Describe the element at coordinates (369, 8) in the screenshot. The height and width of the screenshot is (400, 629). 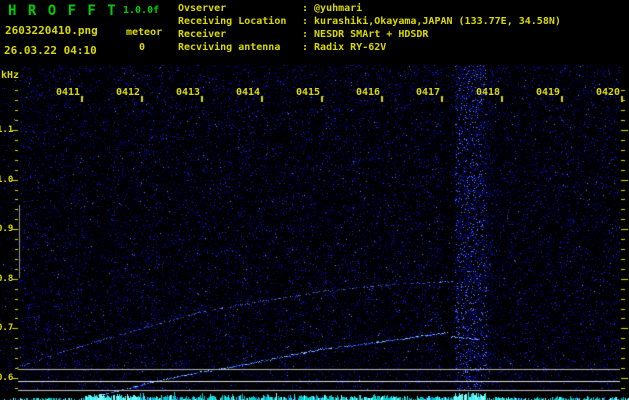
I see `info-row: Ovserver : @yuhmari` at that location.